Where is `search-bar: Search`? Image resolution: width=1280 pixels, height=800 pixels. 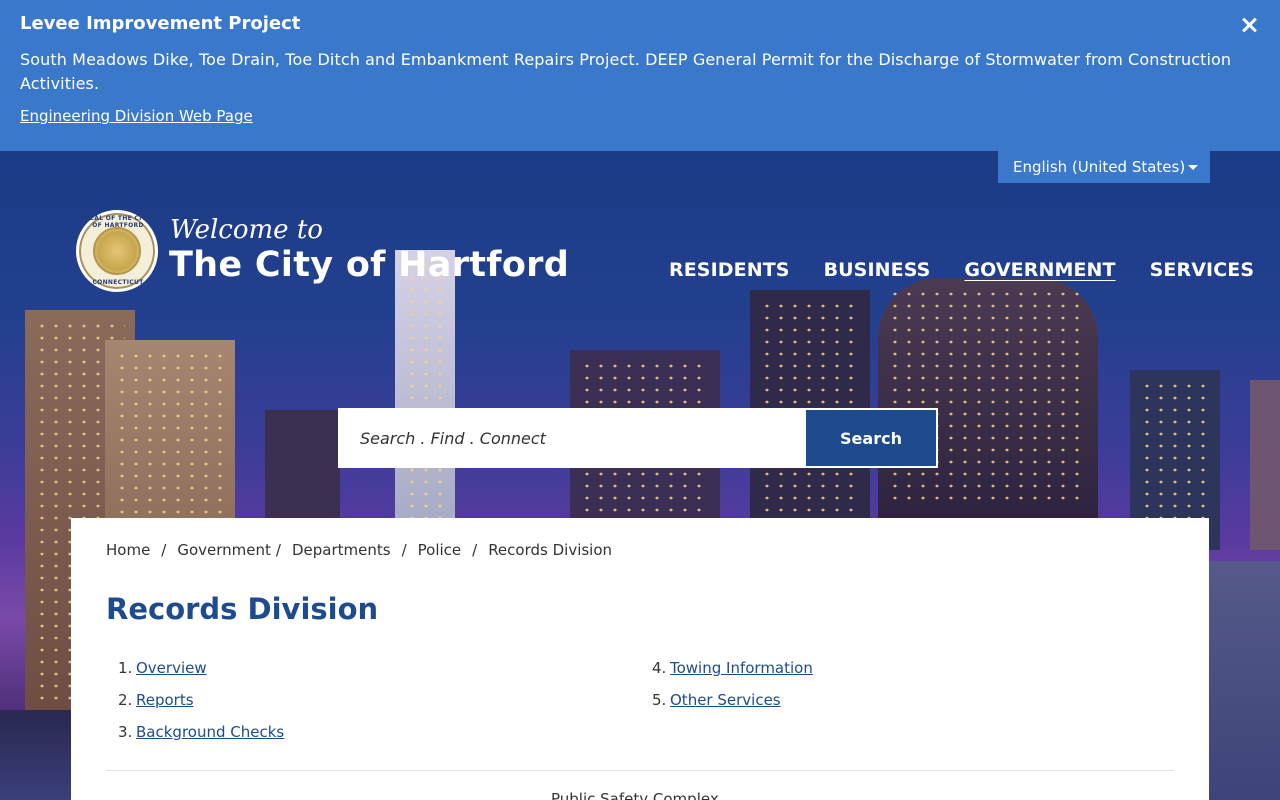 search-bar: Search is located at coordinates (638, 438).